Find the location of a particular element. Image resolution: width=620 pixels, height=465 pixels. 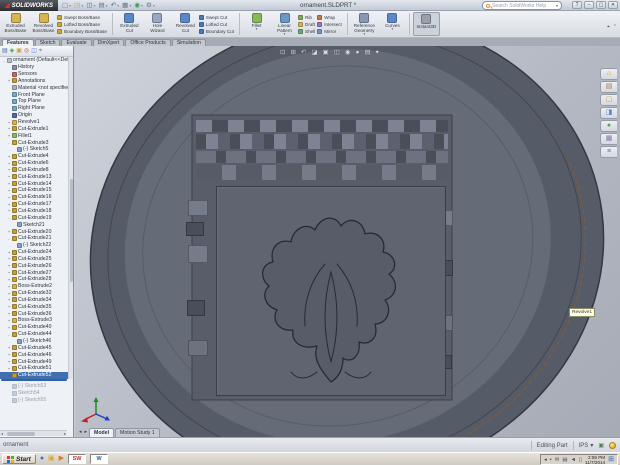

ribbon-button: Fillet ▾ is located at coordinates (256, 24).